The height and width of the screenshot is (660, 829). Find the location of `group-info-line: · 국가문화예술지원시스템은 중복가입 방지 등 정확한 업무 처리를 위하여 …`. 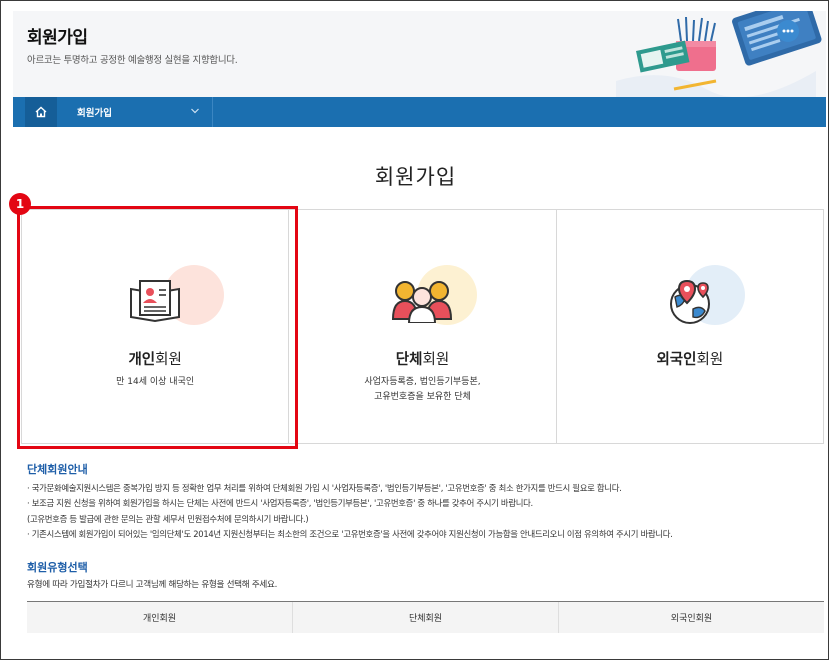

group-info-line: · 국가문화예술지원시스템은 중복가입 방지 등 정확한 업무 처리를 위하여 … is located at coordinates (324, 488).